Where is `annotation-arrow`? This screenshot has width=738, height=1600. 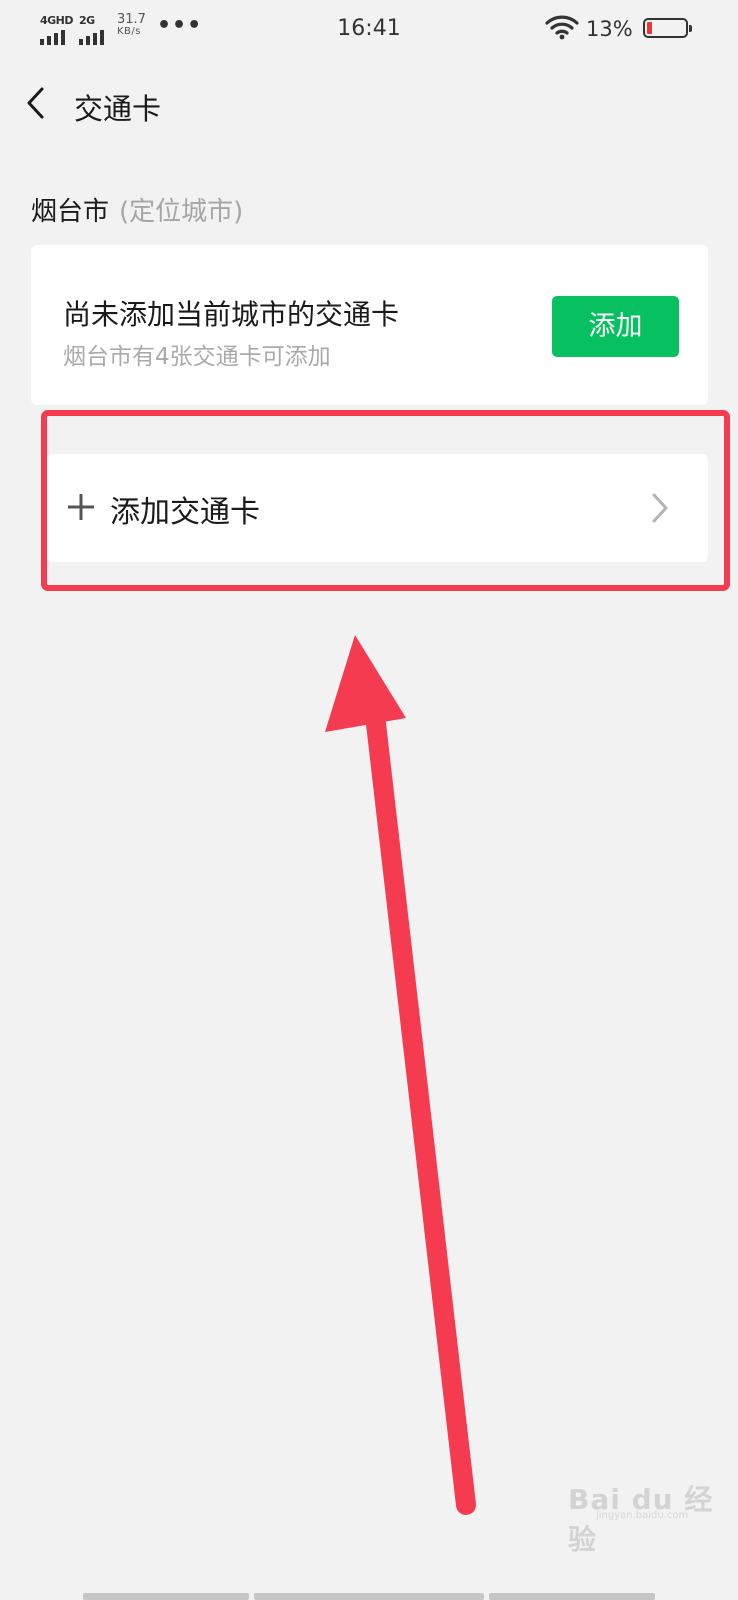 annotation-arrow is located at coordinates (400, 1075).